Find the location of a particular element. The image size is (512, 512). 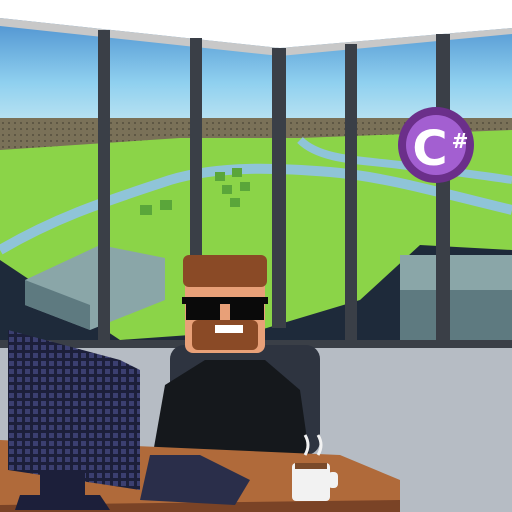

badge-letter: C is located at coordinates (429, 149).